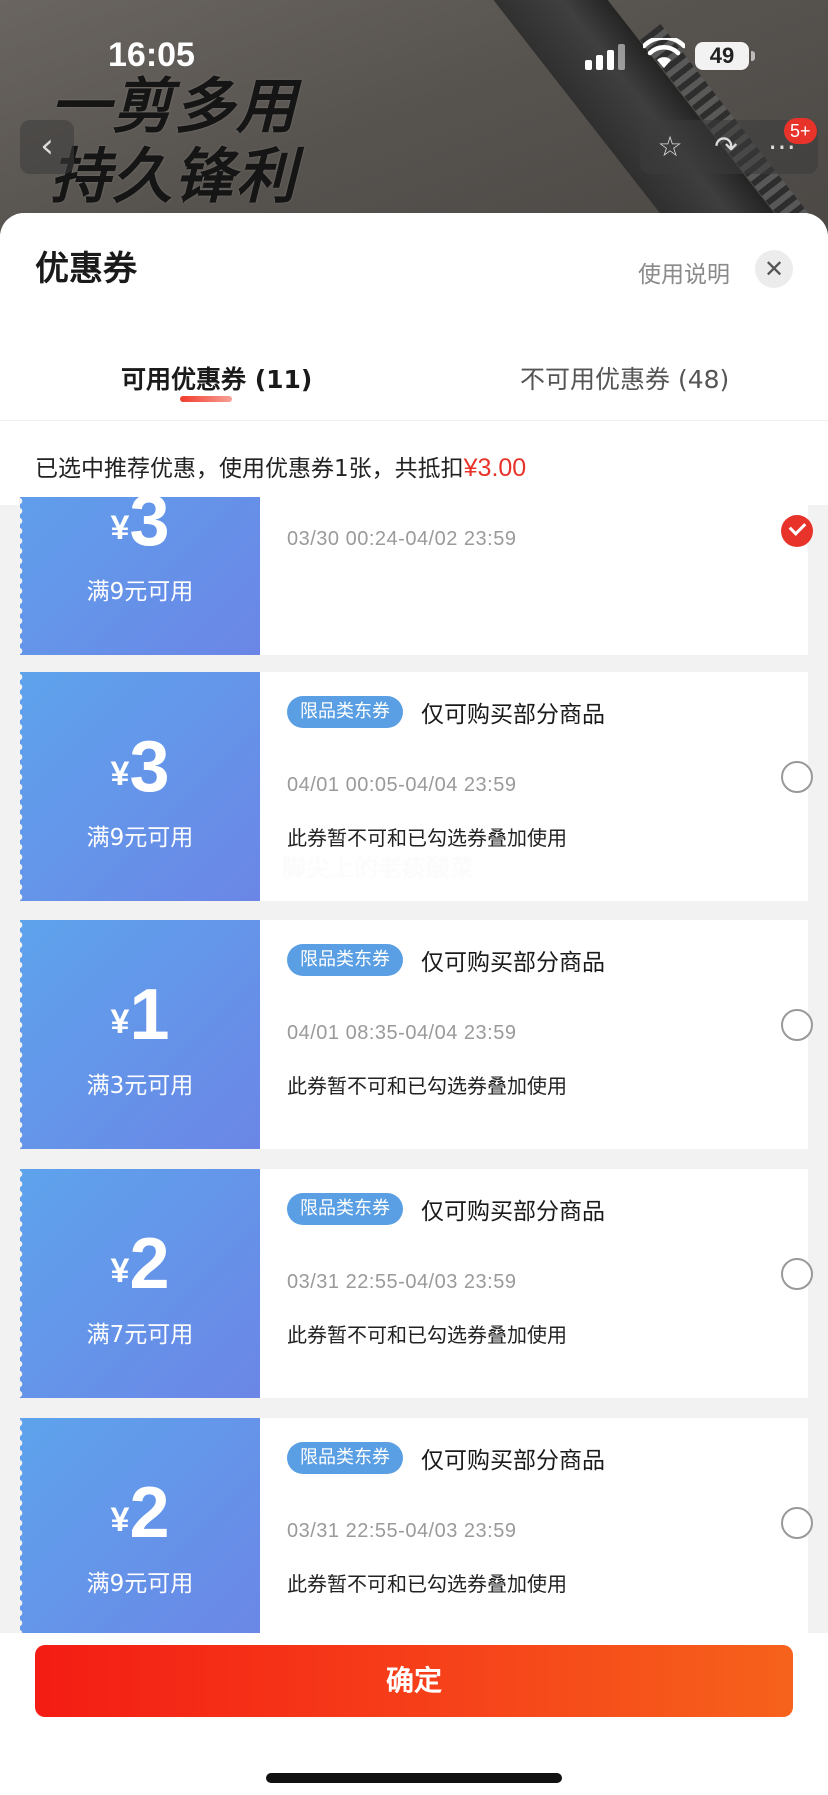 The width and height of the screenshot is (828, 1795). Describe the element at coordinates (800, 131) in the screenshot. I see `notification-badge: 5+` at that location.